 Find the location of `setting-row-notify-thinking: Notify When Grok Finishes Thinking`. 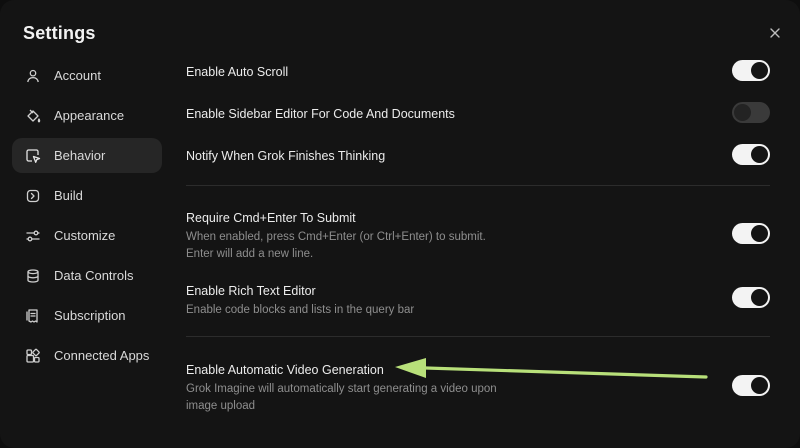

setting-row-notify-thinking: Notify When Grok Finishes Thinking is located at coordinates (478, 154).